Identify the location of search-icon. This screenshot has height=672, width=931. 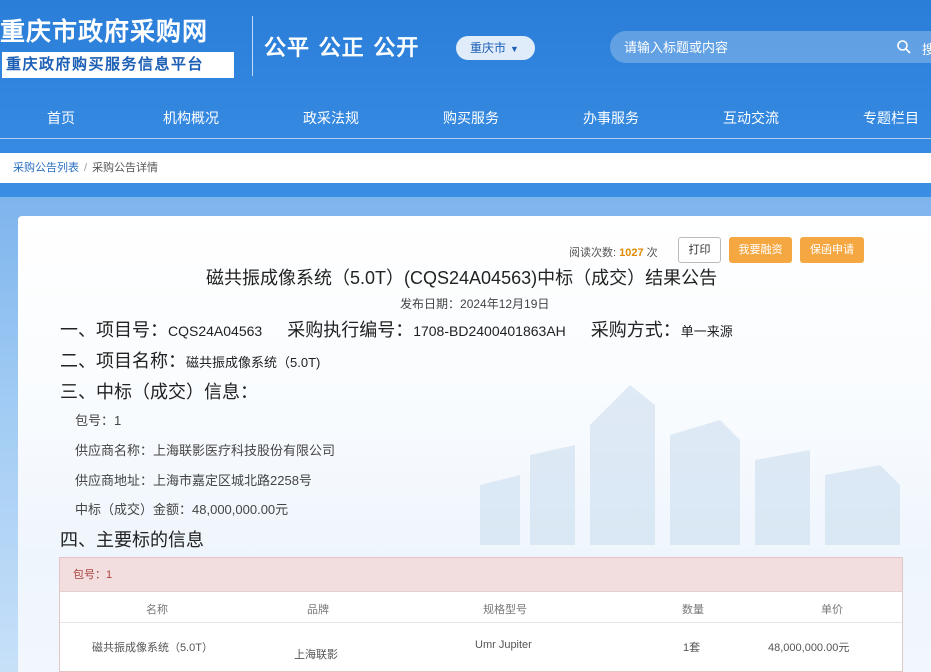
(904, 47).